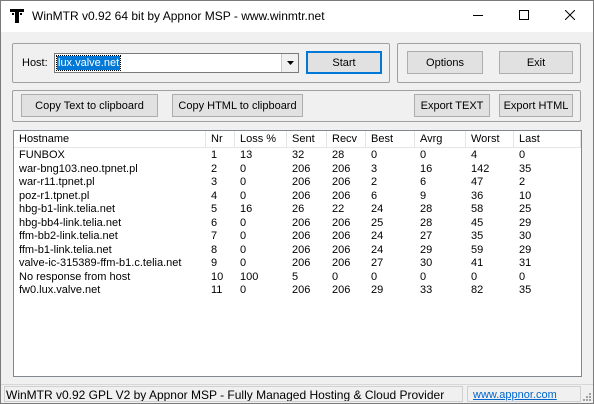  What do you see at coordinates (214, 182) in the screenshot?
I see `cell-nr: 3` at bounding box center [214, 182].